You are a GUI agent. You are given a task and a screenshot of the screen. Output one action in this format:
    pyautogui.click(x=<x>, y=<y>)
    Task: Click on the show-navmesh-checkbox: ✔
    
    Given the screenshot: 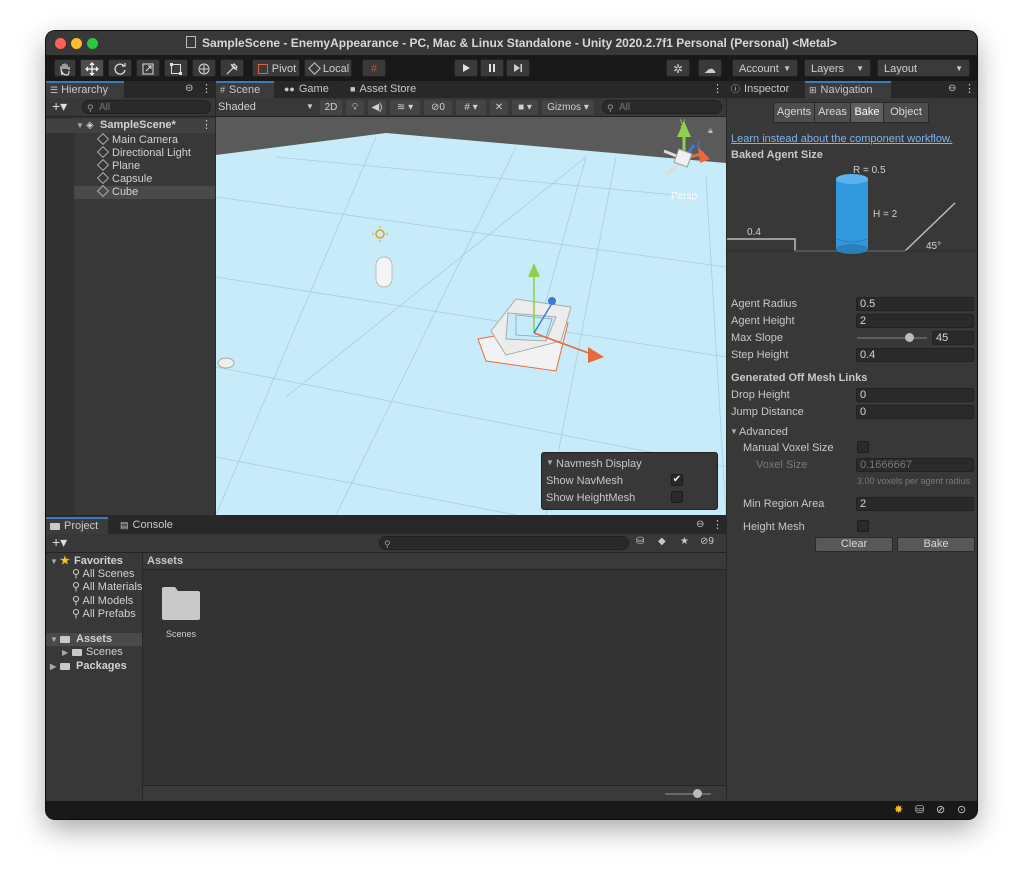 What is the action you would take?
    pyautogui.click(x=677, y=480)
    